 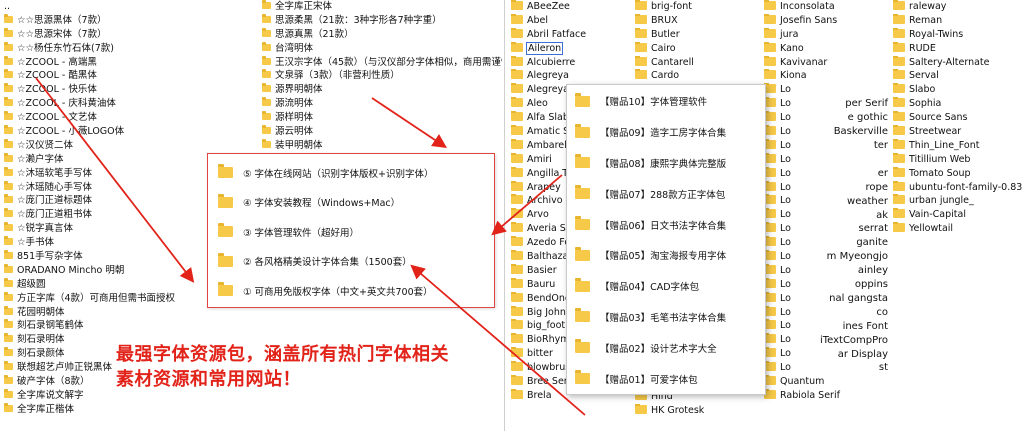 I want to click on popup-folder-item: 【赠品05】淘宝海报专用字体, so click(x=666, y=255).